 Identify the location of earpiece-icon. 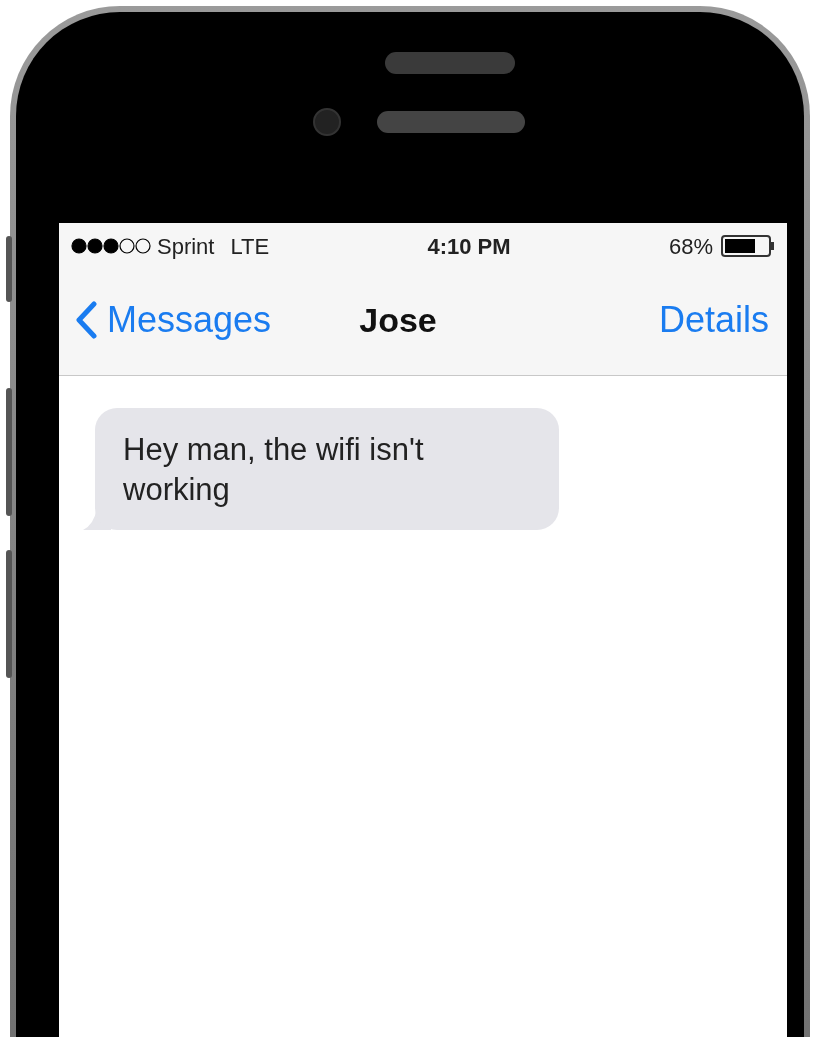
(450, 63).